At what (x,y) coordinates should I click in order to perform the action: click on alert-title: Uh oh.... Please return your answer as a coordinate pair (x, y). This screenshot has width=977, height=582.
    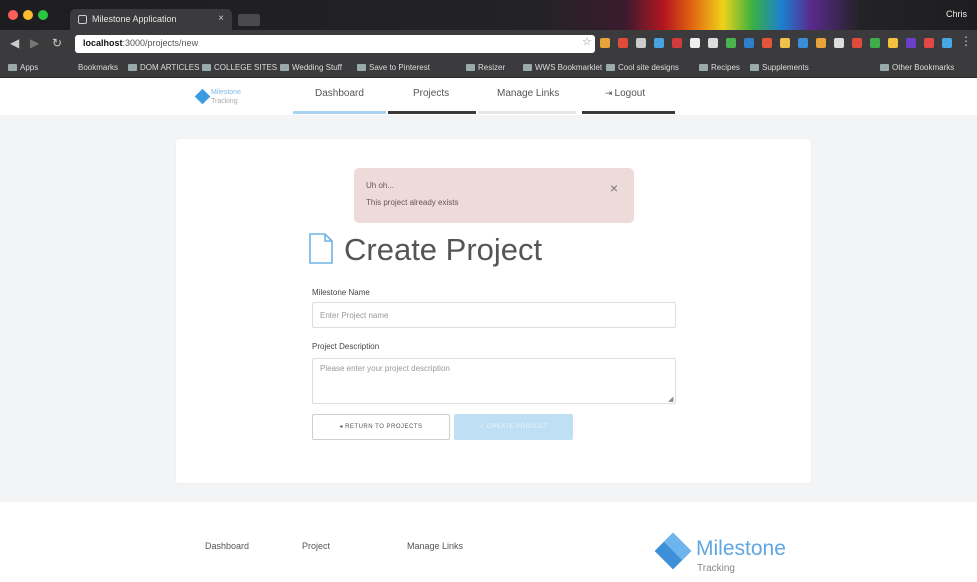
    Looking at the image, I should click on (380, 185).